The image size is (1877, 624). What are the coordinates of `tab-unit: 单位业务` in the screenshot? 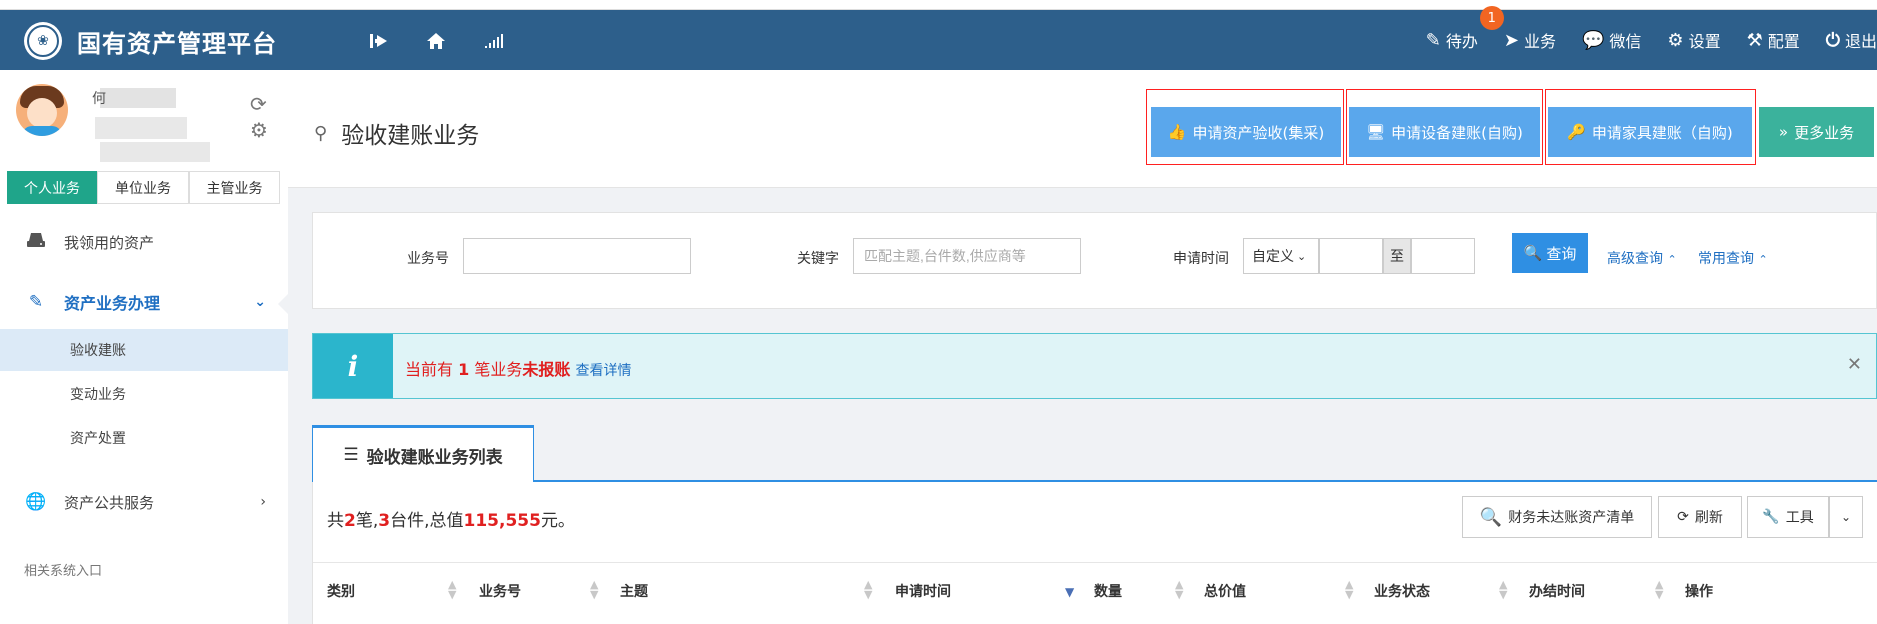 It's located at (143, 187).